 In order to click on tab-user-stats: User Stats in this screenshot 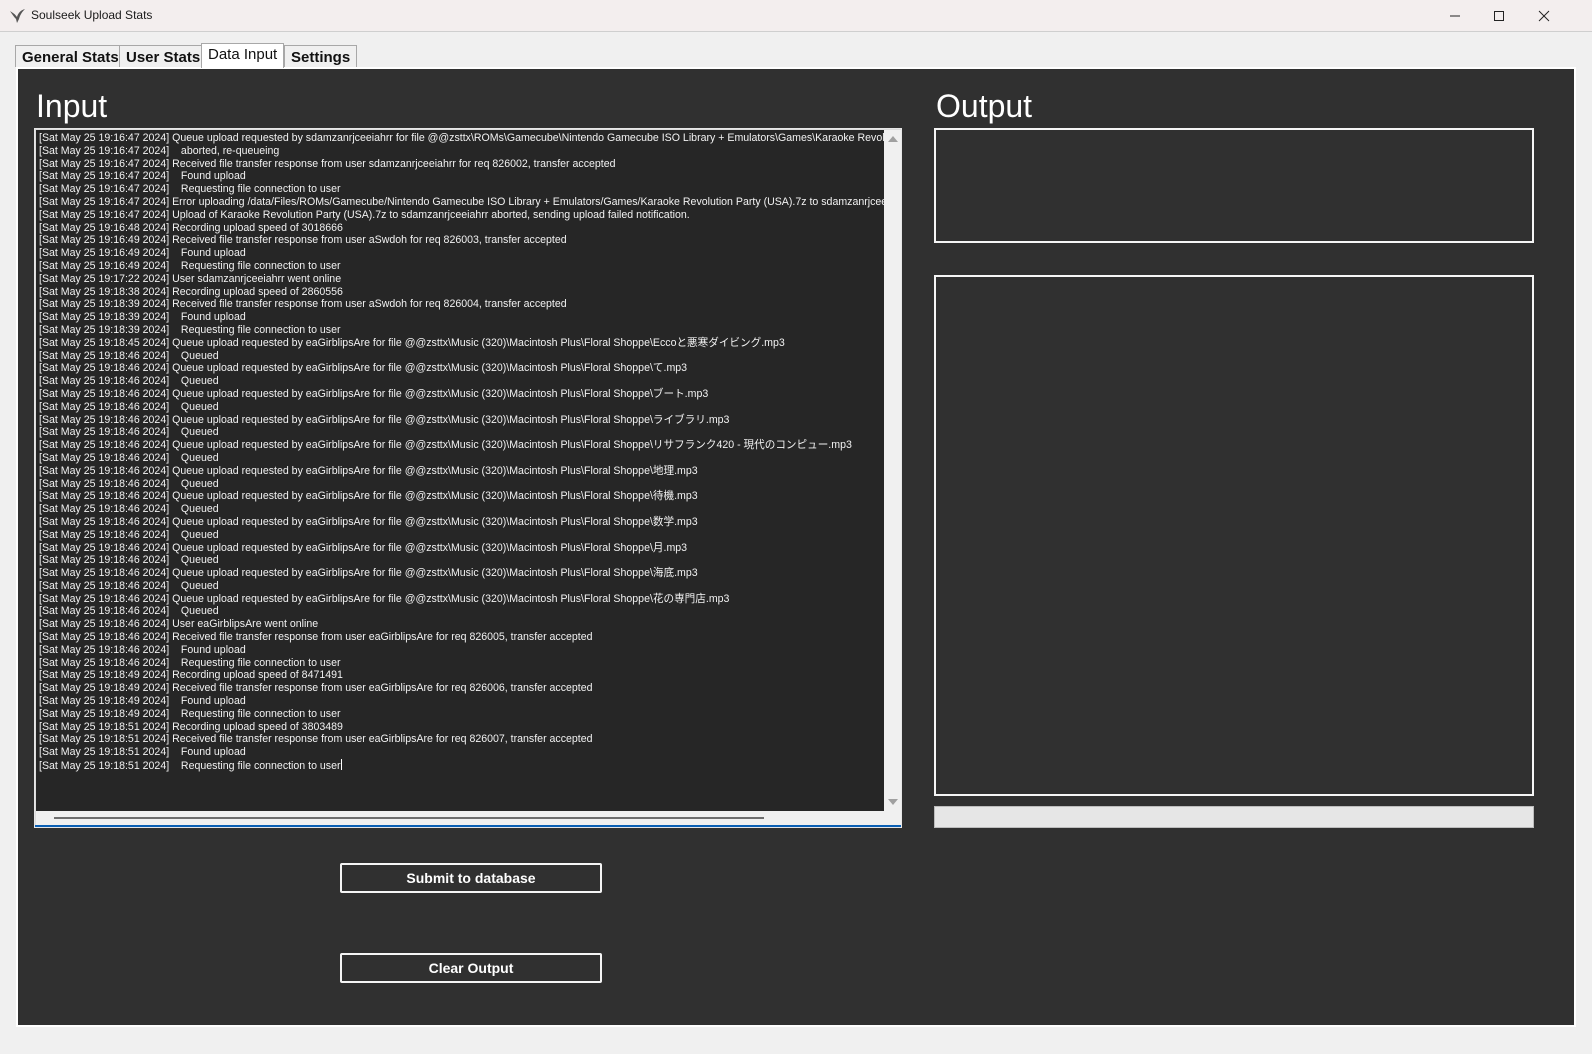, I will do `click(163, 56)`.